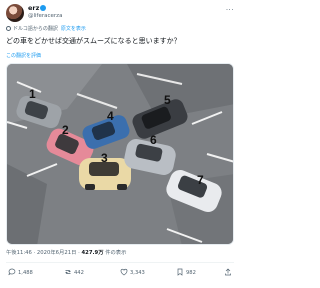 The height and width of the screenshot is (288, 320). I want to click on reply-count: 1,488, so click(25, 273).